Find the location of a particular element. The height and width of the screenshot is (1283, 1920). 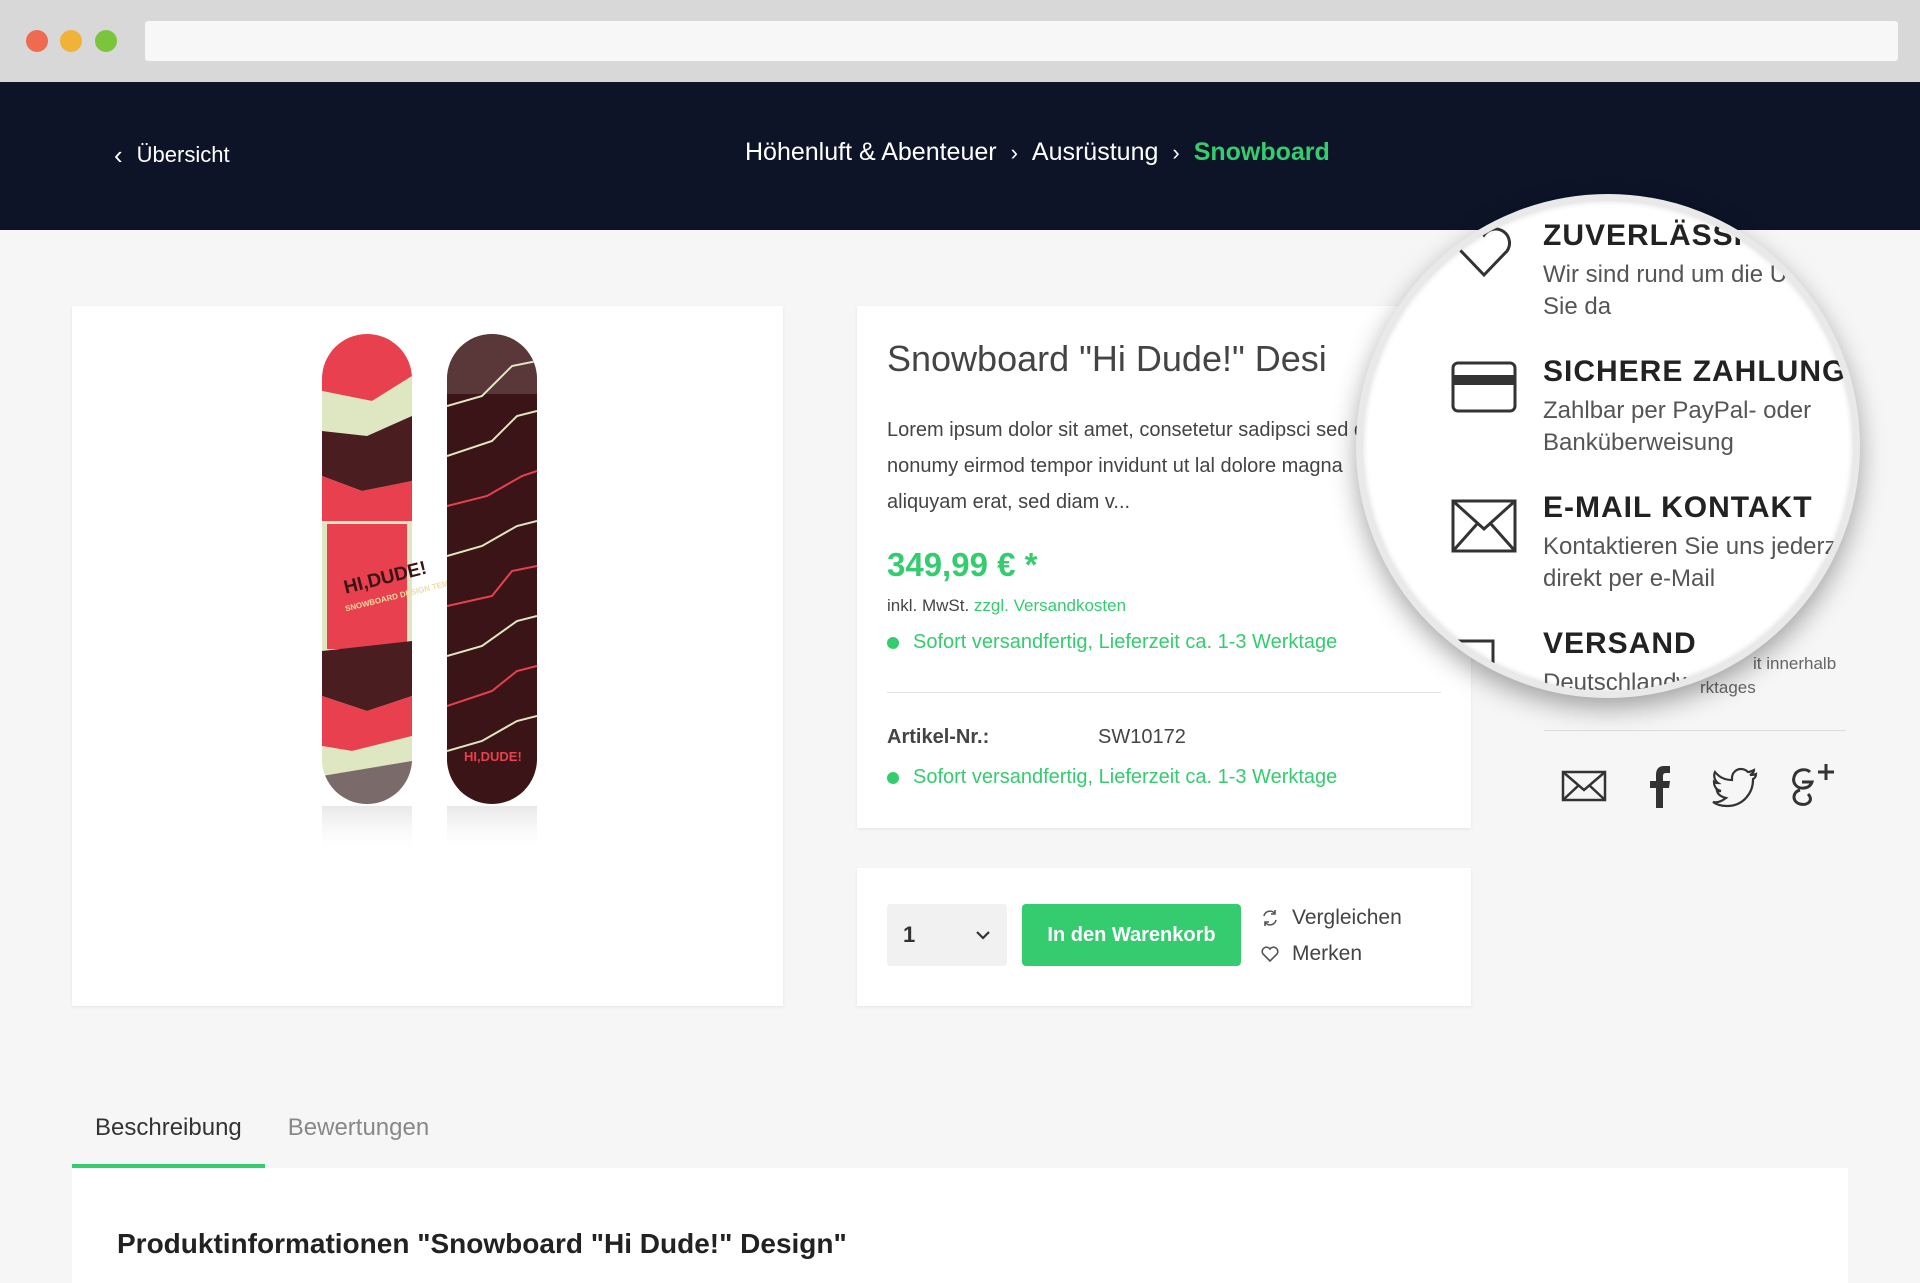

tax-note: inkl. MwSt. zzgl. Versandkosten is located at coordinates (1006, 606).